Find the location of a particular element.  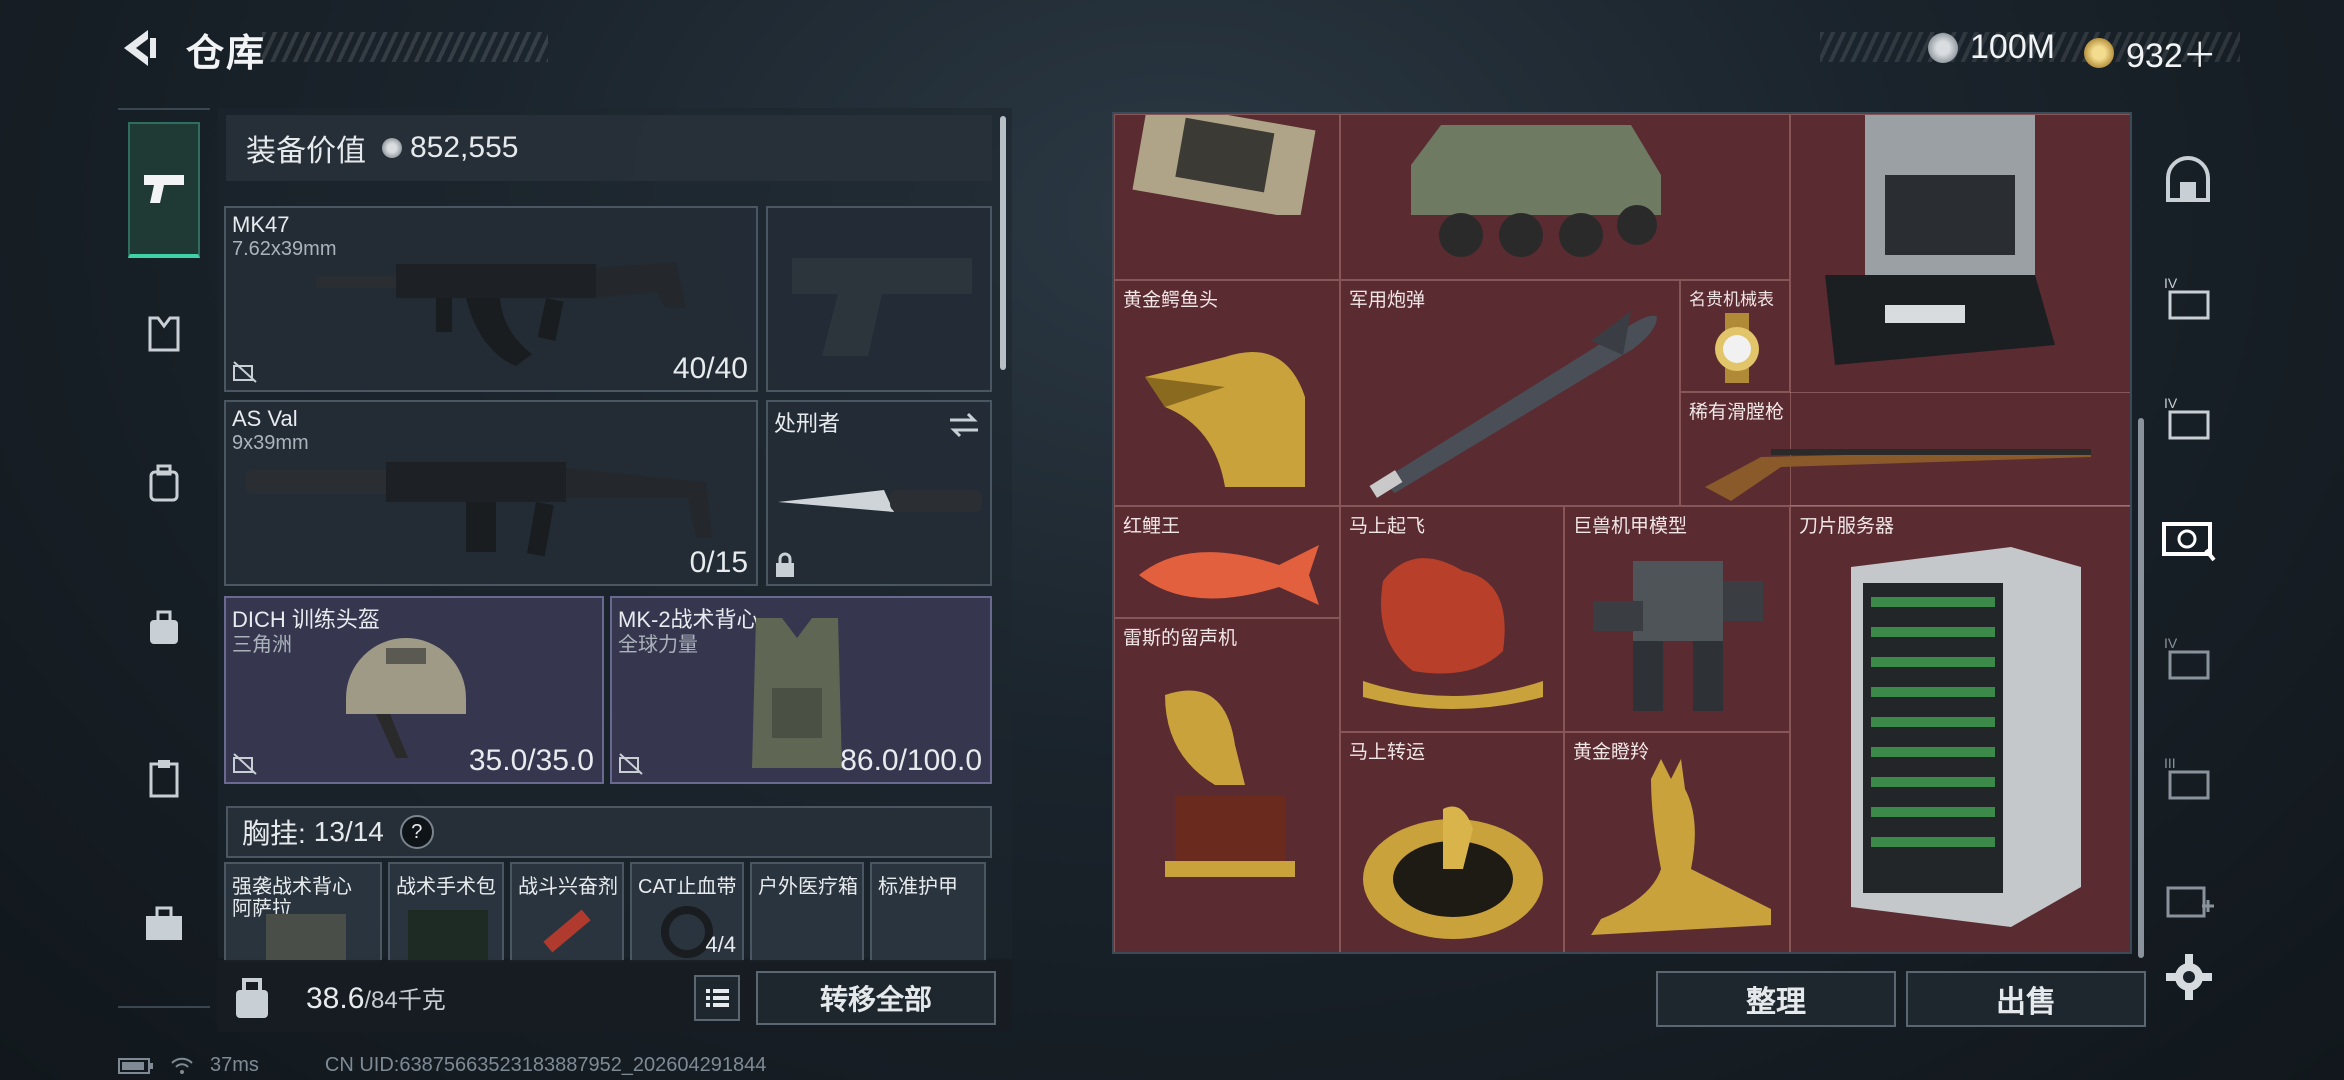

category-armor is located at coordinates (164, 334).